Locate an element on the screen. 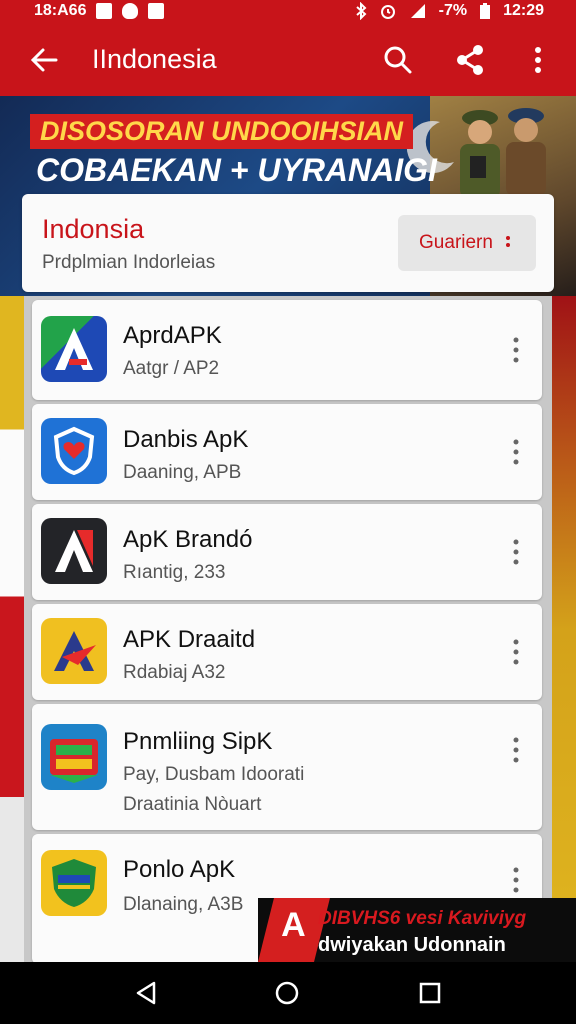  list-item: Danbis ApK Daaning, APB is located at coordinates (287, 452).